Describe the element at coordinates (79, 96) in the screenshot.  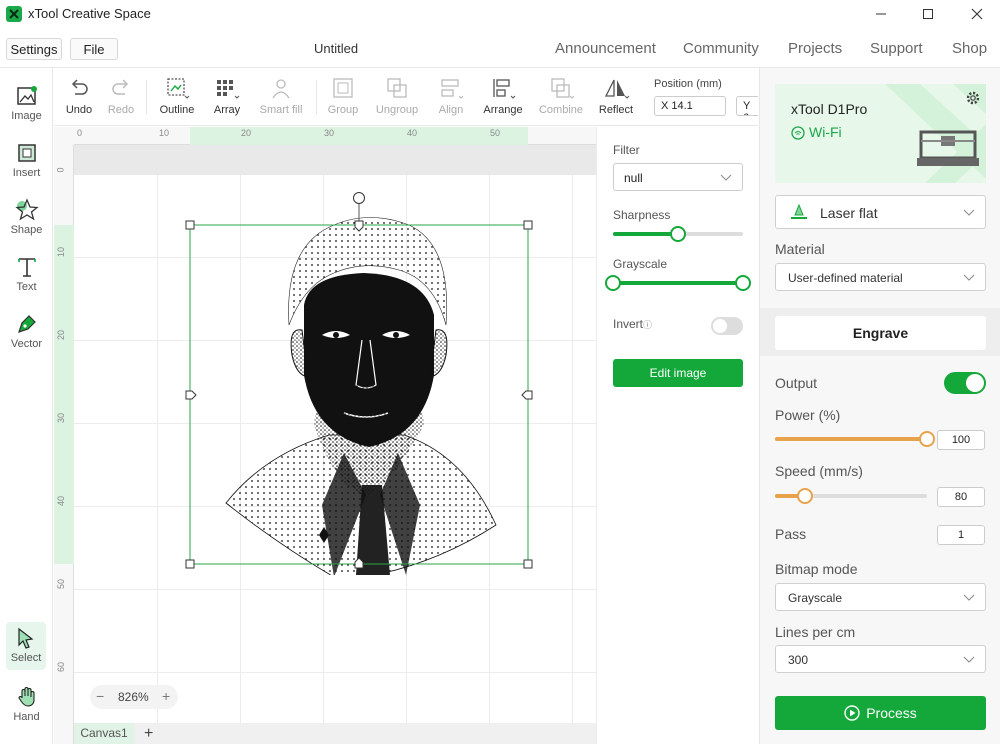
I see `undo-button: Undo` at that location.